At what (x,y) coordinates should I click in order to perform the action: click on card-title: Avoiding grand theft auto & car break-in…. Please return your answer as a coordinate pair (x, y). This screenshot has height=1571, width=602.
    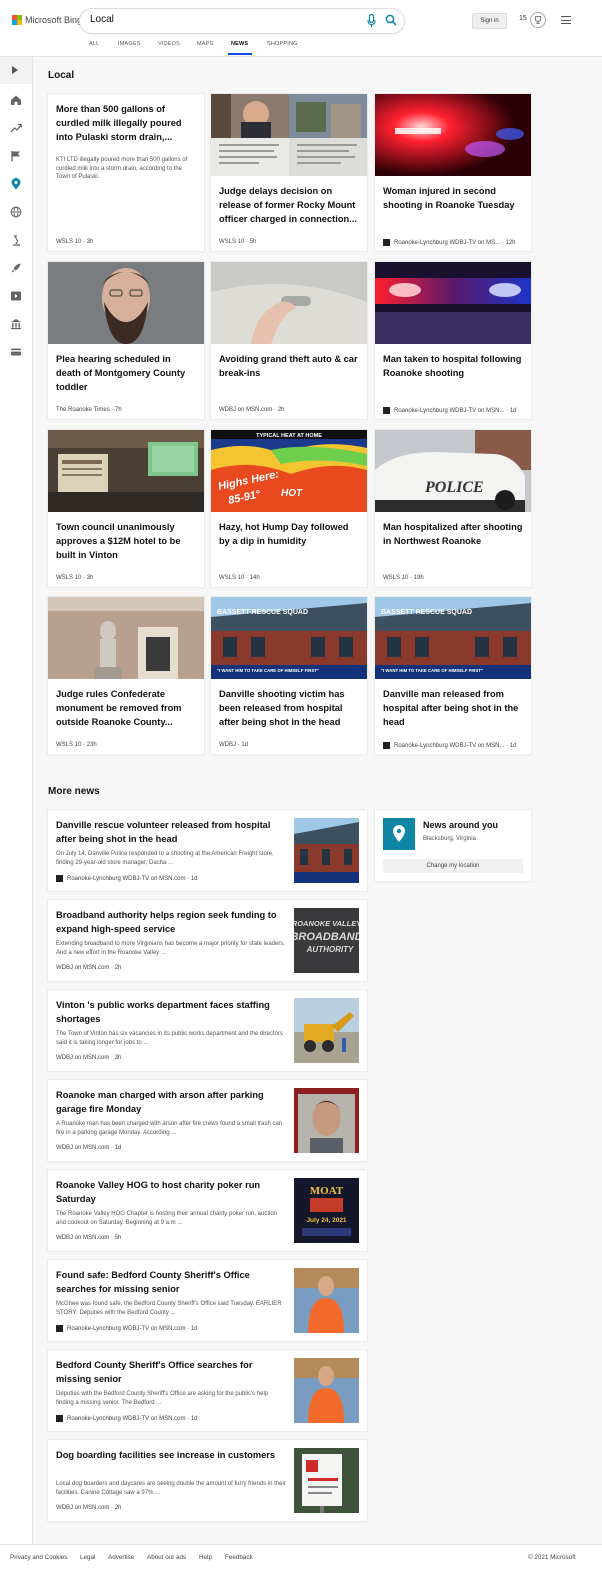
    Looking at the image, I should click on (290, 366).